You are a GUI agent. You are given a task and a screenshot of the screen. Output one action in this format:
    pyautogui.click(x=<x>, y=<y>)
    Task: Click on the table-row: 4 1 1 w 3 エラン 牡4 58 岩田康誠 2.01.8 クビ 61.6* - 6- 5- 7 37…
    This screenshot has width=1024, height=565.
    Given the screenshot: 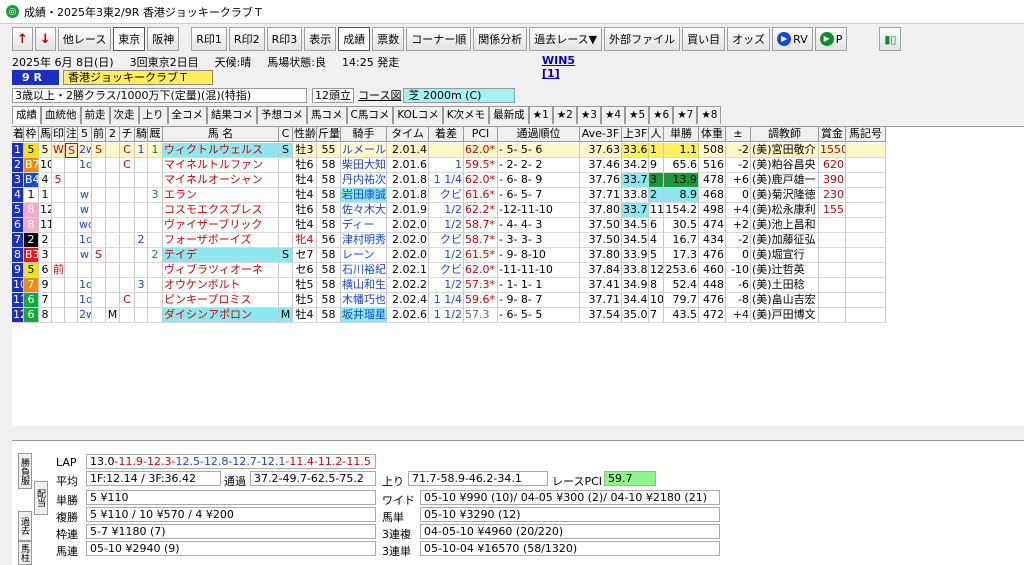 What is the action you would take?
    pyautogui.click(x=449, y=195)
    